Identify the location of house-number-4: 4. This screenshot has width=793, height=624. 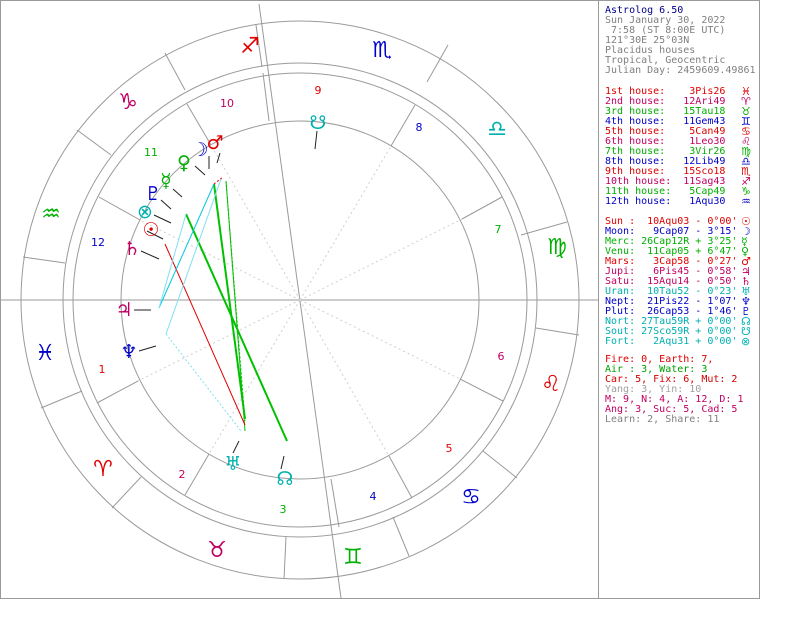
(373, 496).